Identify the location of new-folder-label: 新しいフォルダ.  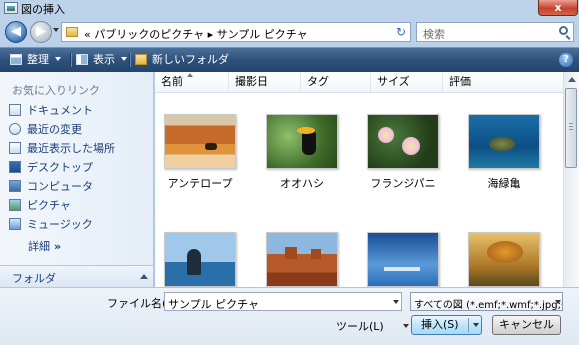
(190, 59).